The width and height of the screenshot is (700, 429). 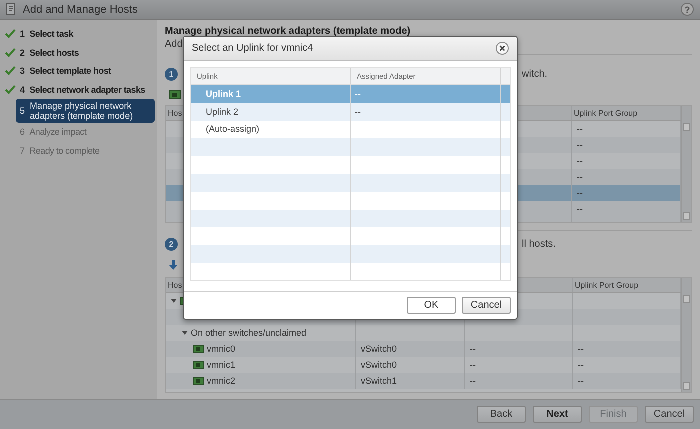 I want to click on wizard-button: Next, so click(x=557, y=414).